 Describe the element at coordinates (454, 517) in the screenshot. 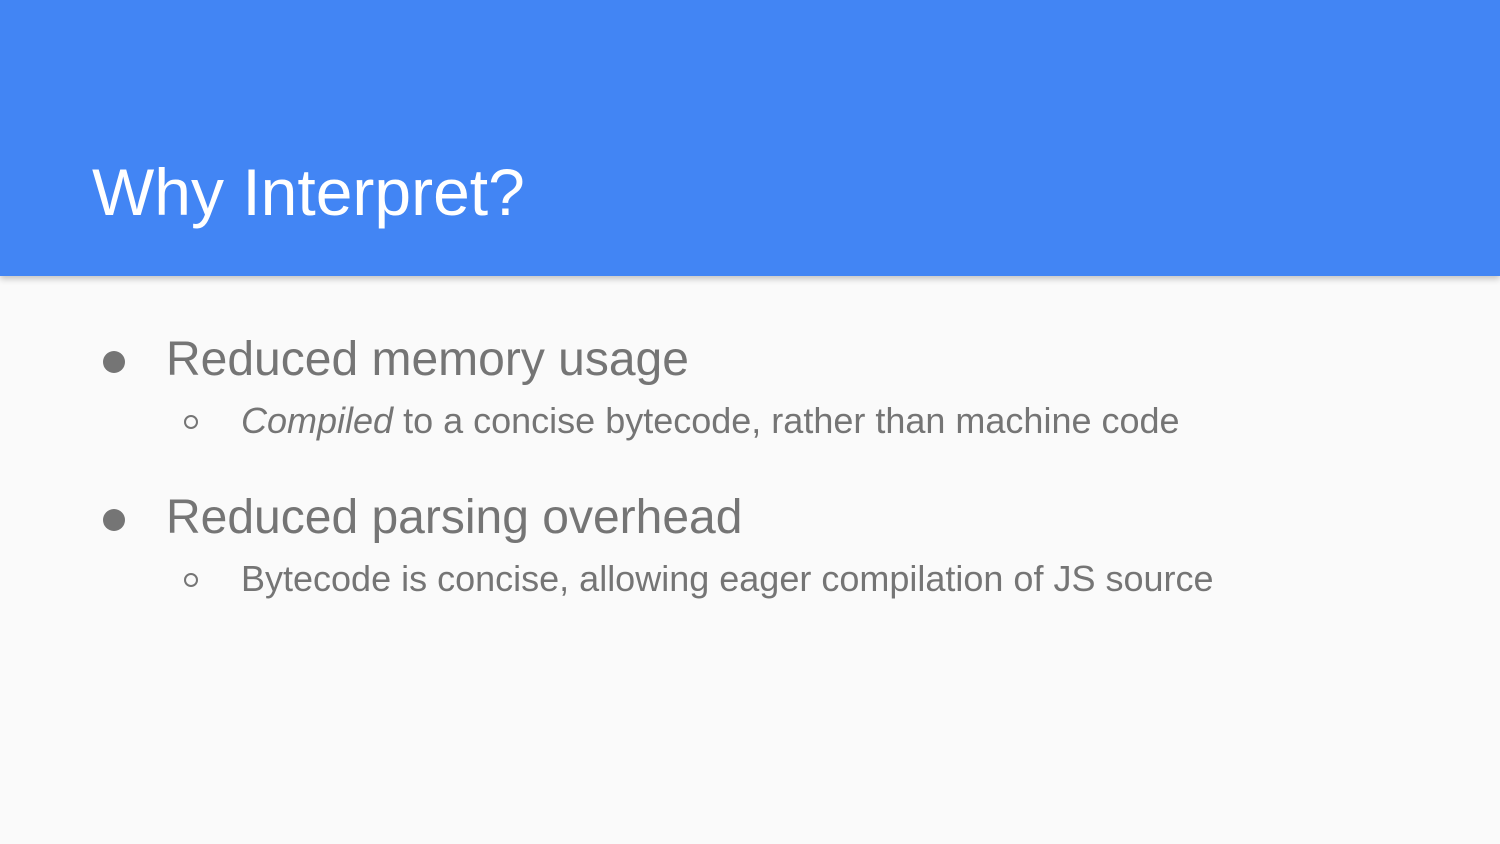

I see `bullet-text: Reduced parsing overhead` at that location.